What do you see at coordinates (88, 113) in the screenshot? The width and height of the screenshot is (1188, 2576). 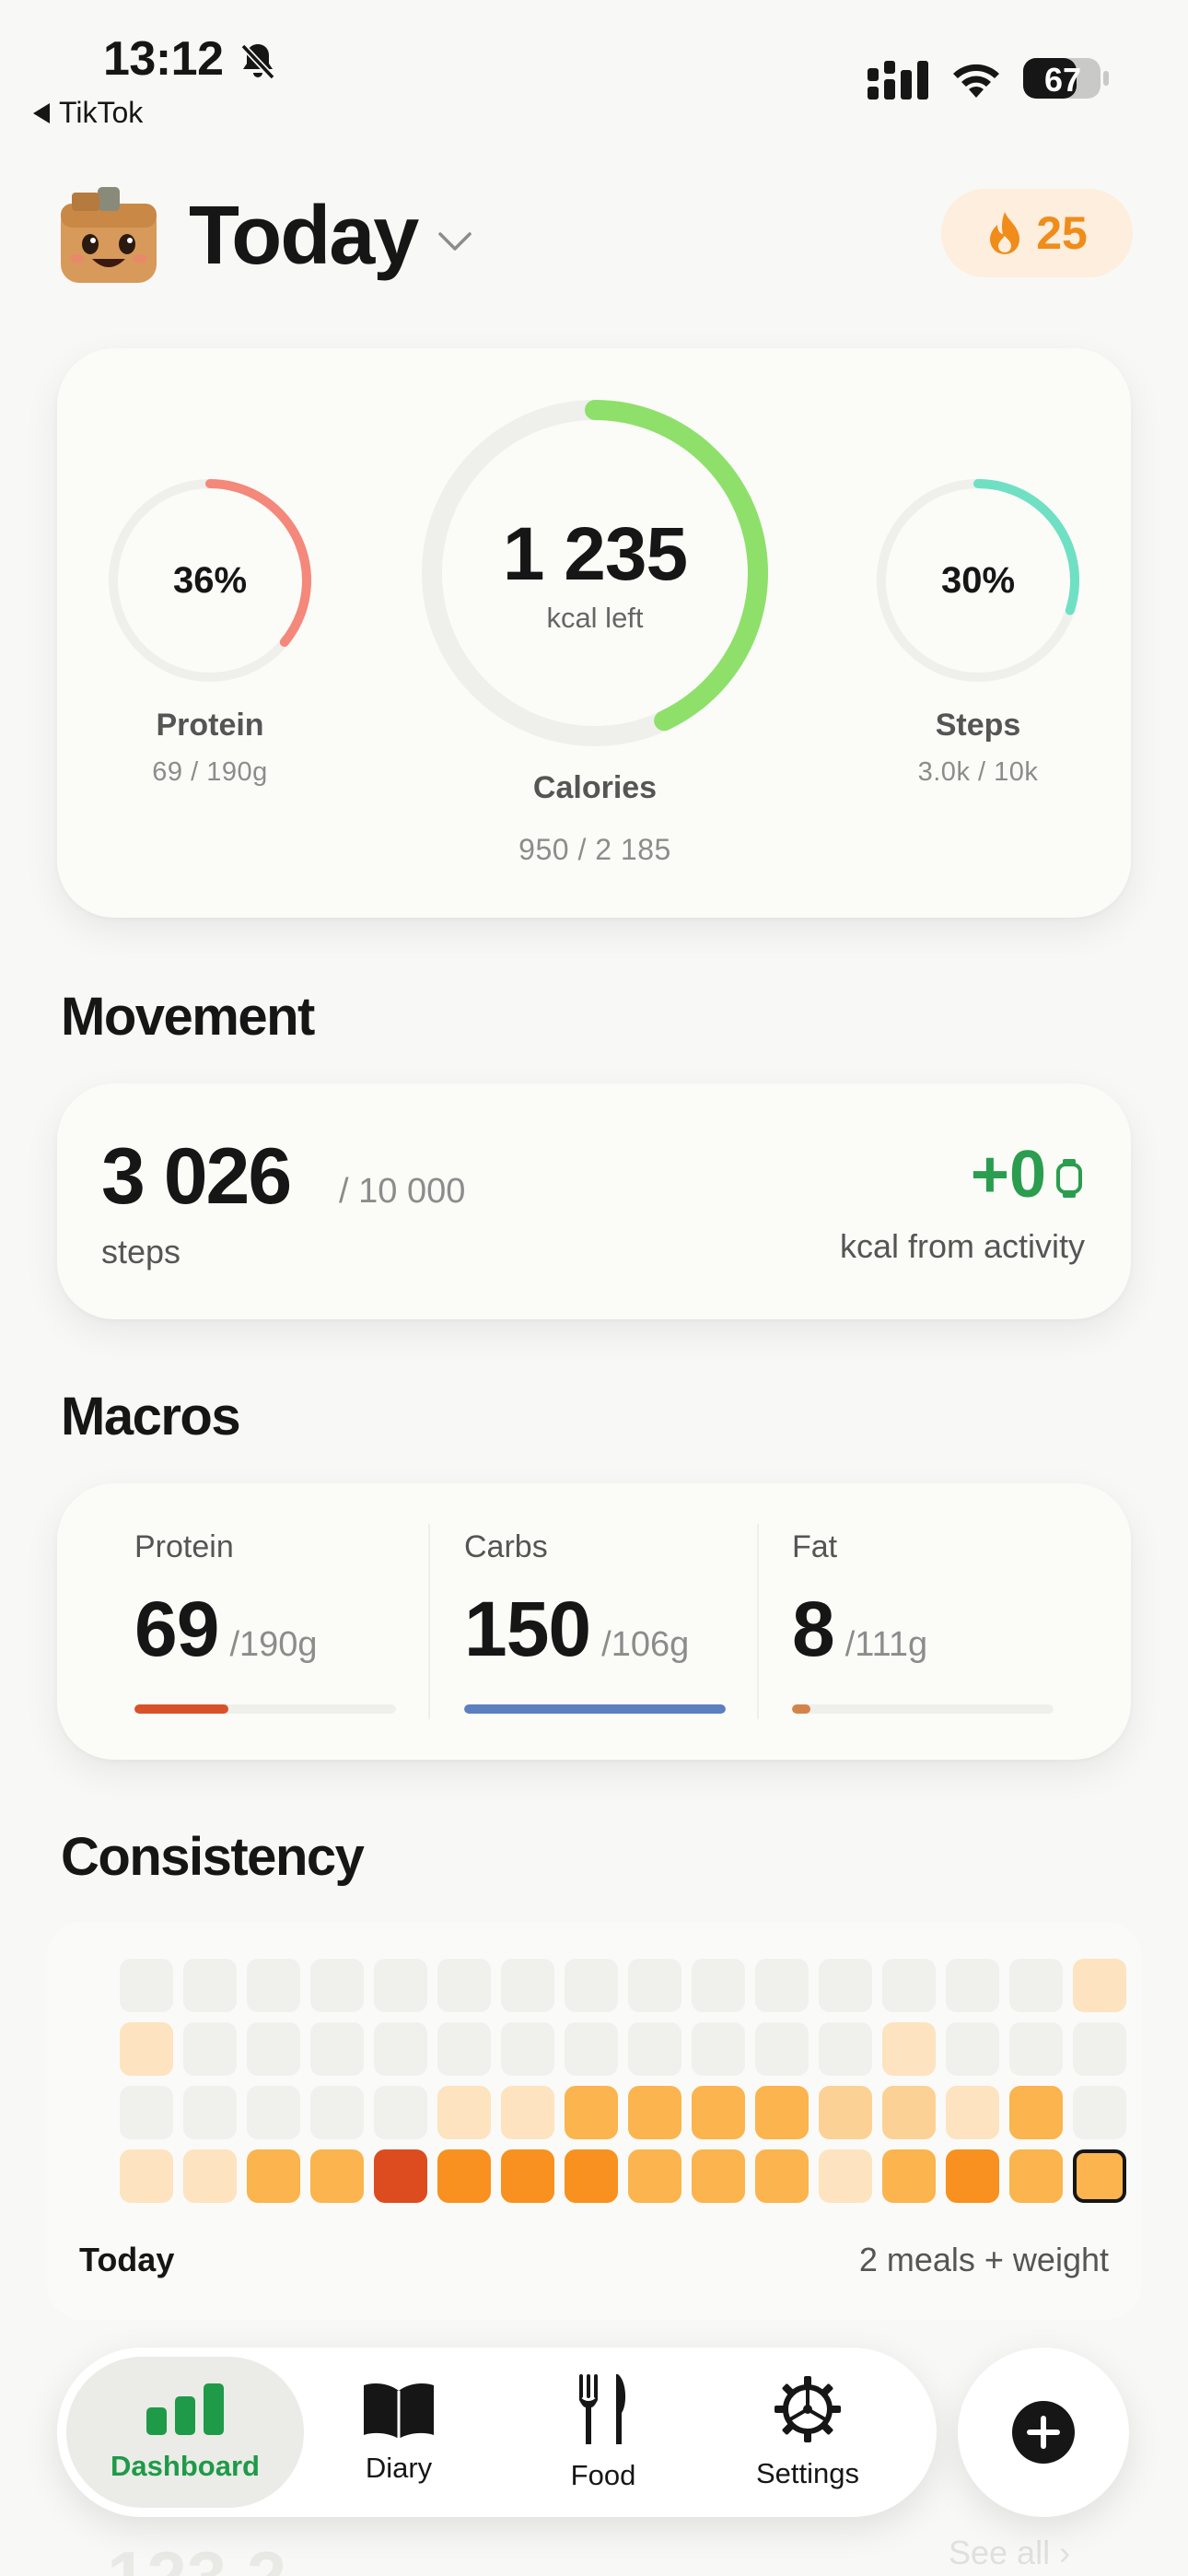 I see `back-to-app-link: TikTok` at bounding box center [88, 113].